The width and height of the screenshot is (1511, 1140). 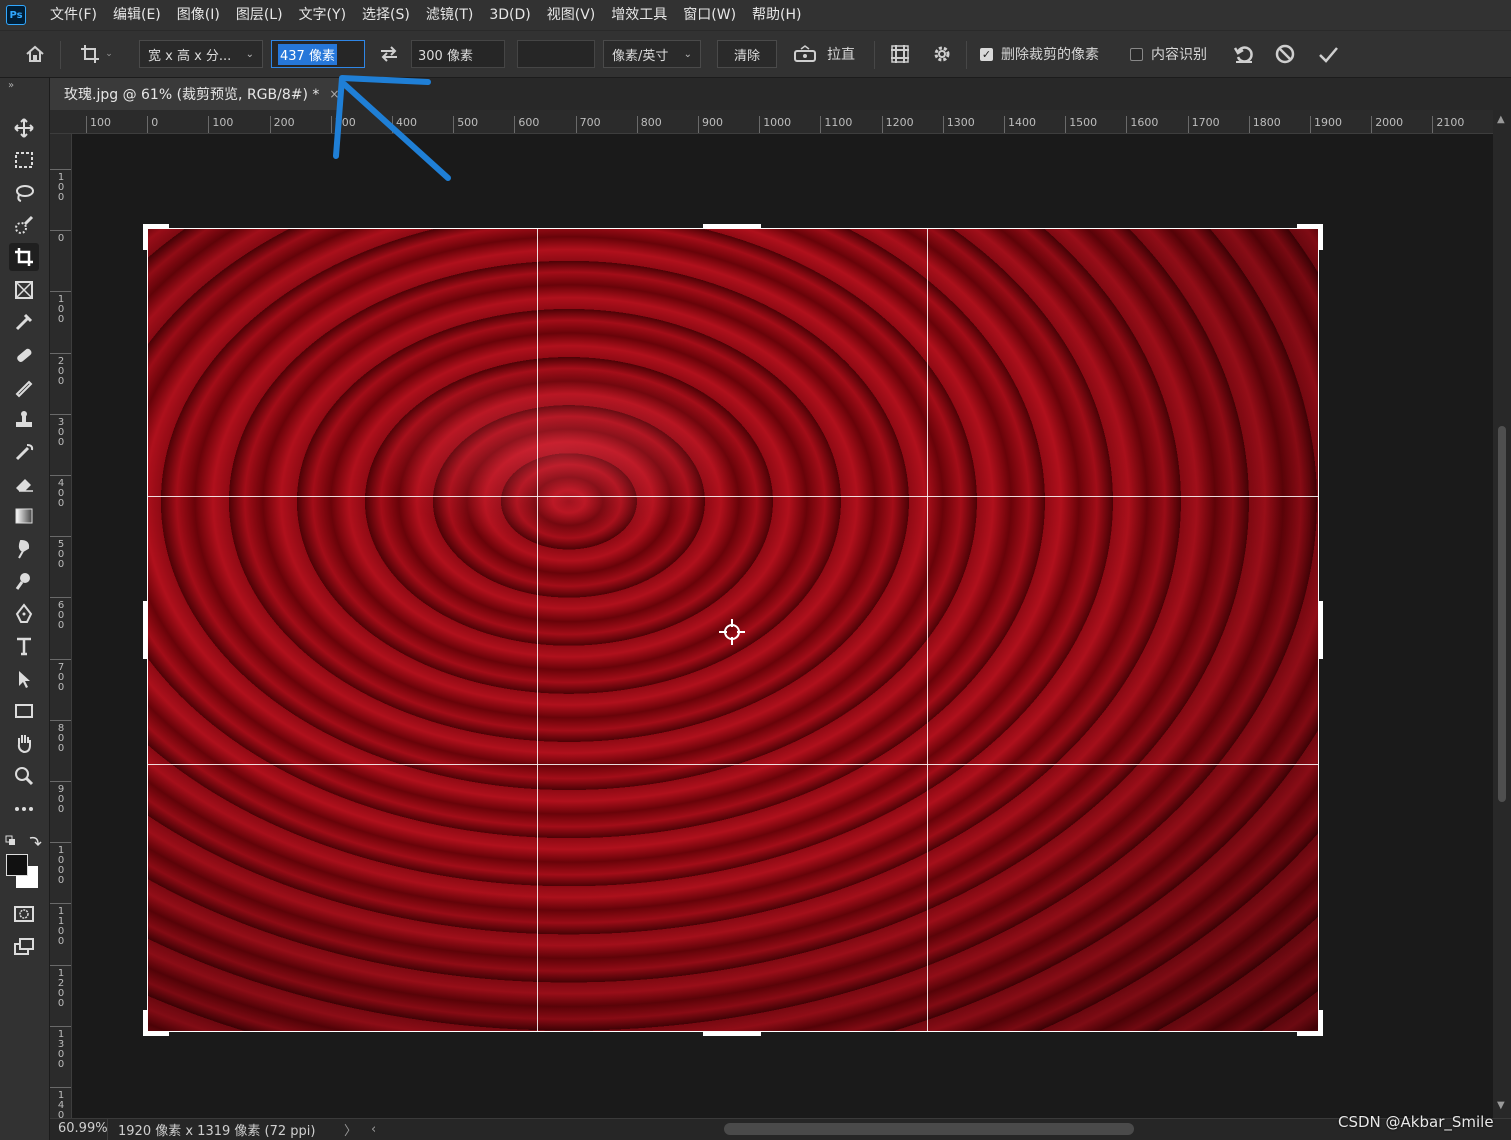 What do you see at coordinates (198, 15) in the screenshot?
I see `menu-image: 图像(I)` at bounding box center [198, 15].